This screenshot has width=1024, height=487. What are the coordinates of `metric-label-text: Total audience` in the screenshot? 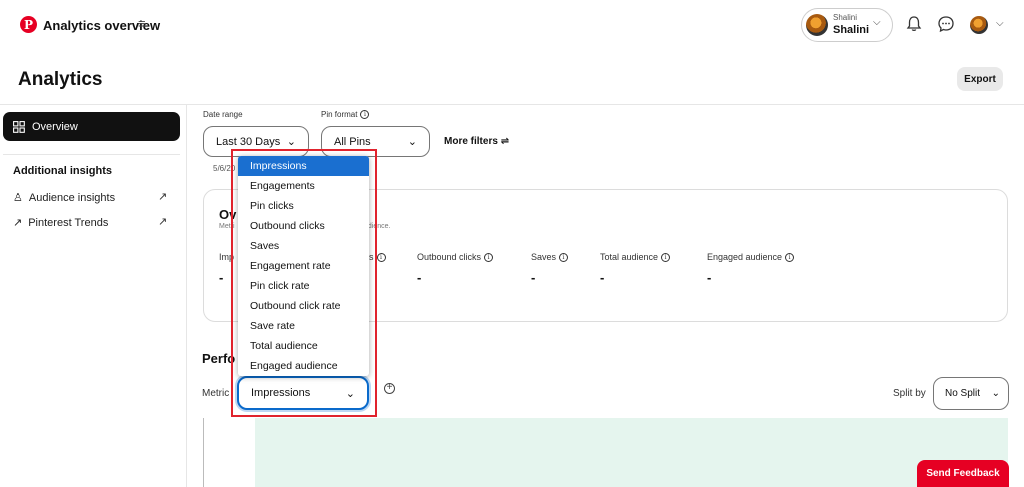 It's located at (629, 257).